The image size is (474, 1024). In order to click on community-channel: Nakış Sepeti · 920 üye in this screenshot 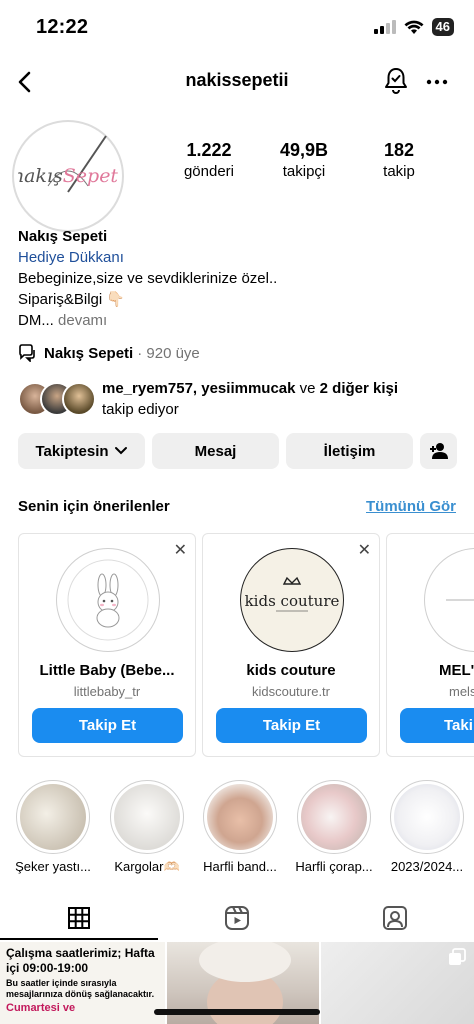, I will do `click(109, 353)`.